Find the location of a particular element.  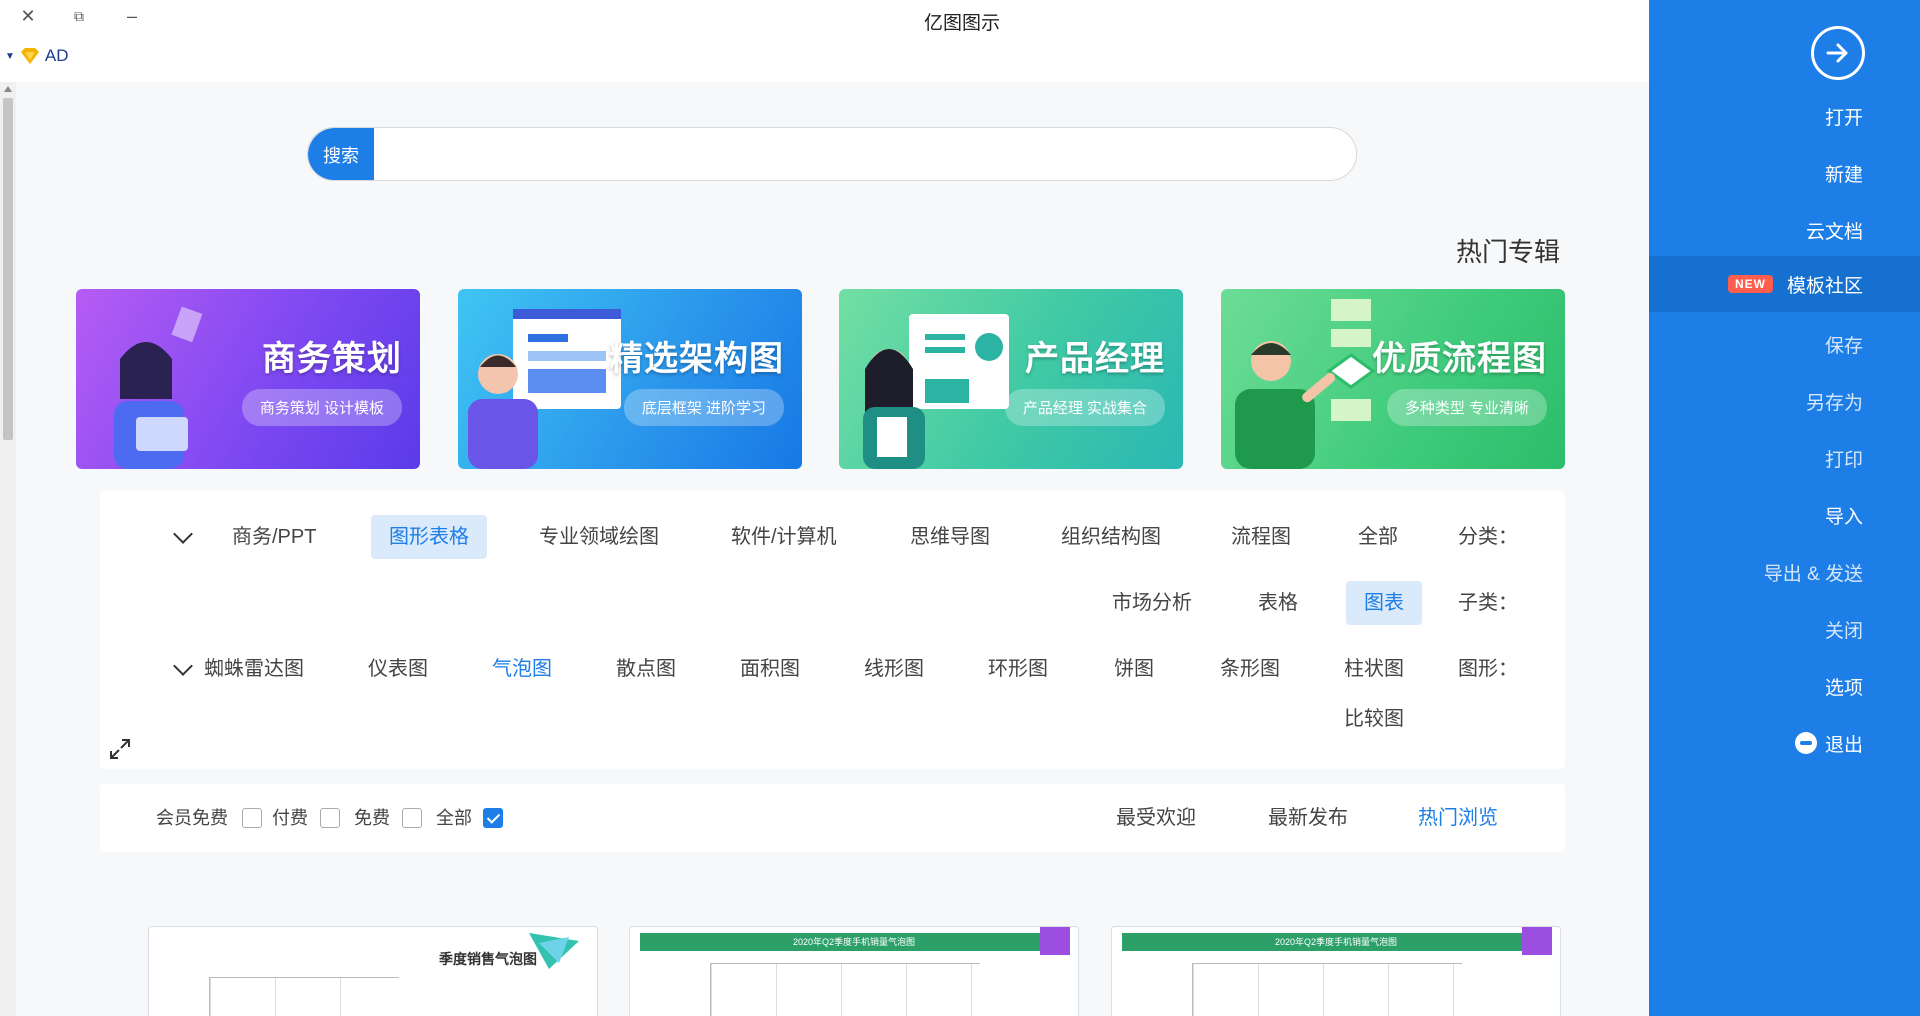

checkbox-paid-label: 付费 is located at coordinates (290, 818).